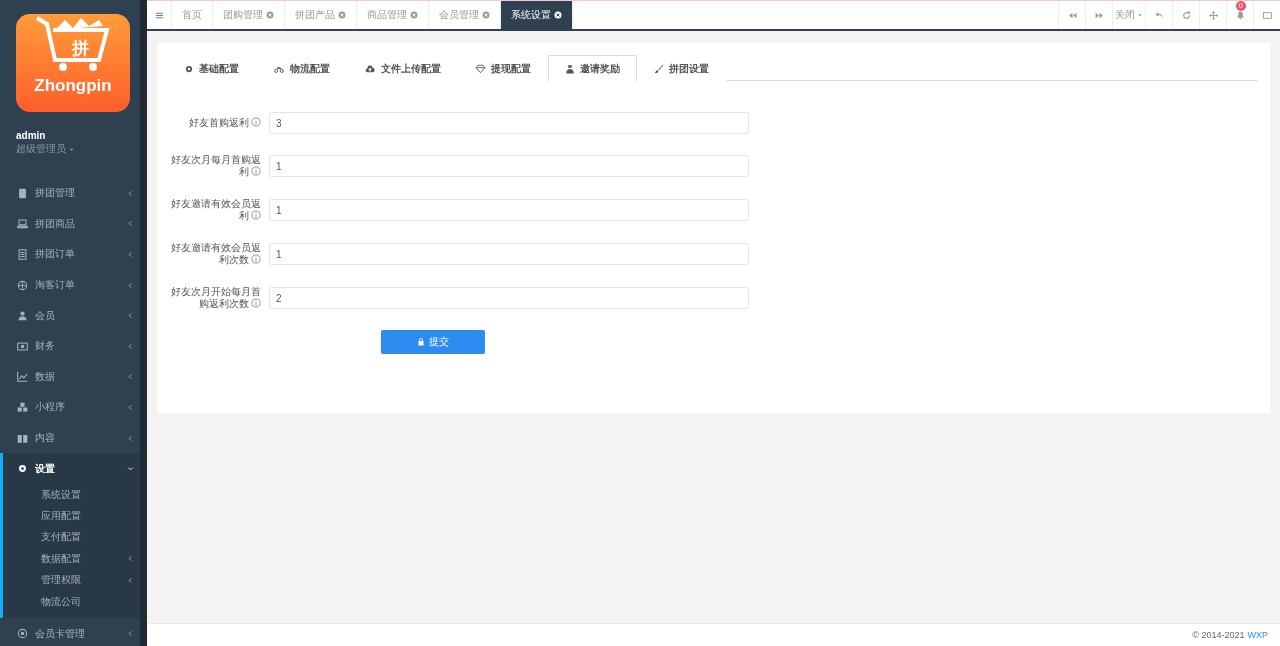 The image size is (1280, 646). What do you see at coordinates (70, 285) in the screenshot?
I see `menu-item: 淘客订单` at bounding box center [70, 285].